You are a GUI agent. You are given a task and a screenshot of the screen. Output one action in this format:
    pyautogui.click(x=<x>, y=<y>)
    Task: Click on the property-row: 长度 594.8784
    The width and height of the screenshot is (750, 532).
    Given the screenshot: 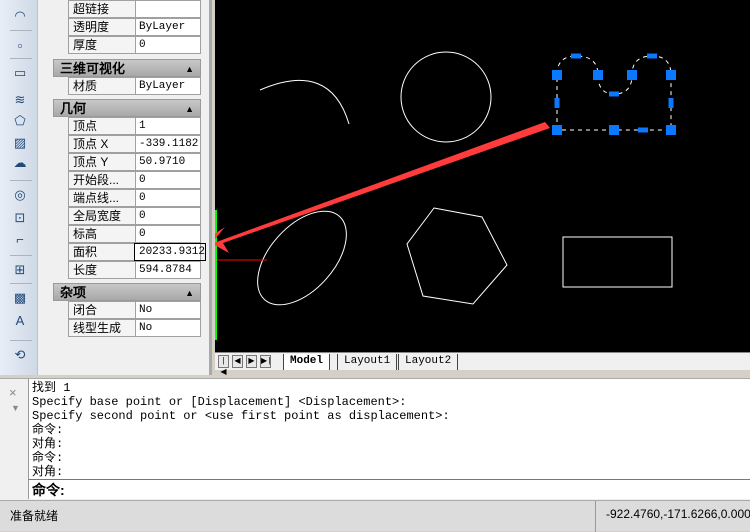 What is the action you would take?
    pyautogui.click(x=134, y=270)
    